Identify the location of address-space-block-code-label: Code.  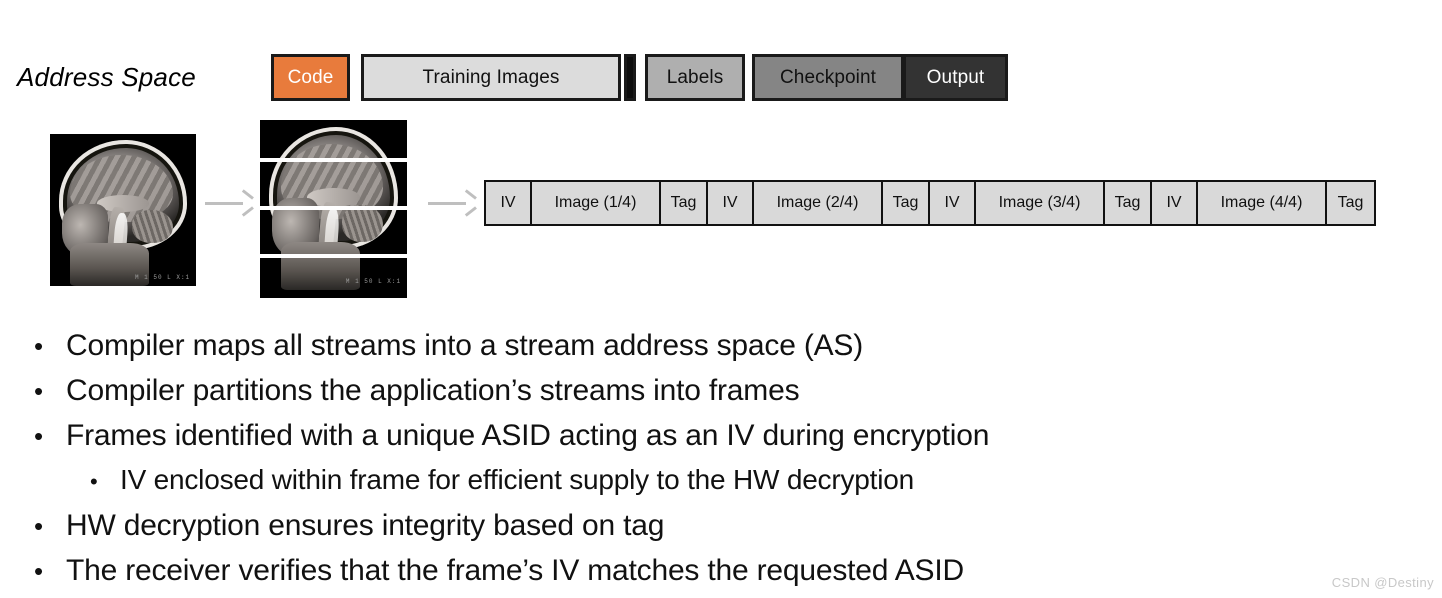
(310, 77).